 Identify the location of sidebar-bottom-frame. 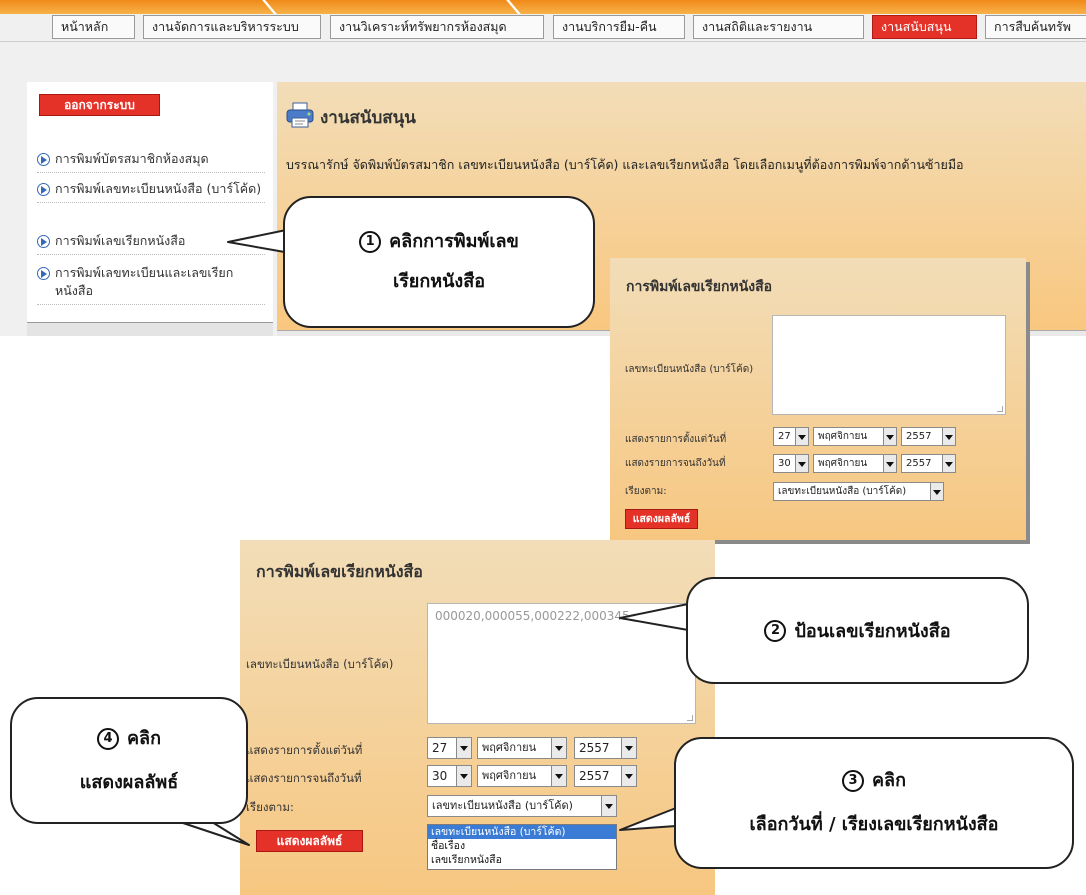
(150, 329).